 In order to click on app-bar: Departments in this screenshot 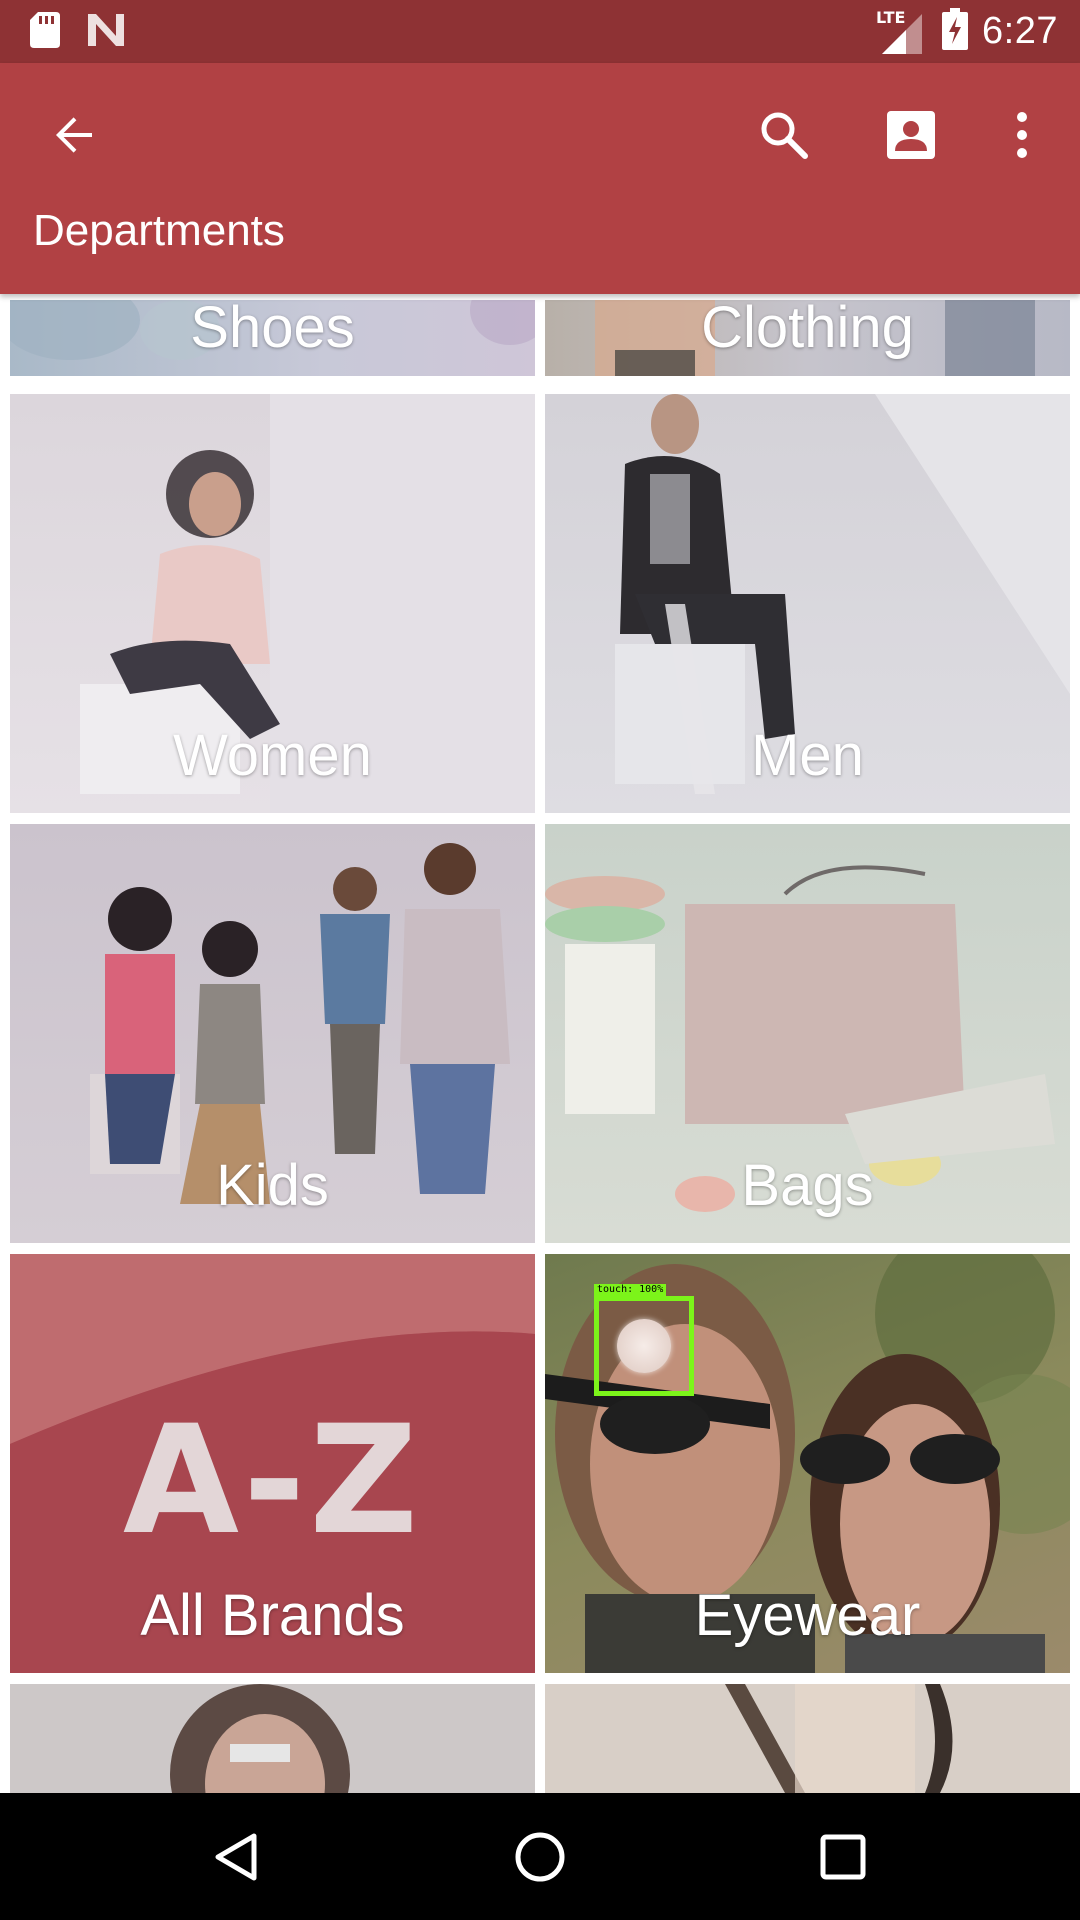, I will do `click(540, 178)`.